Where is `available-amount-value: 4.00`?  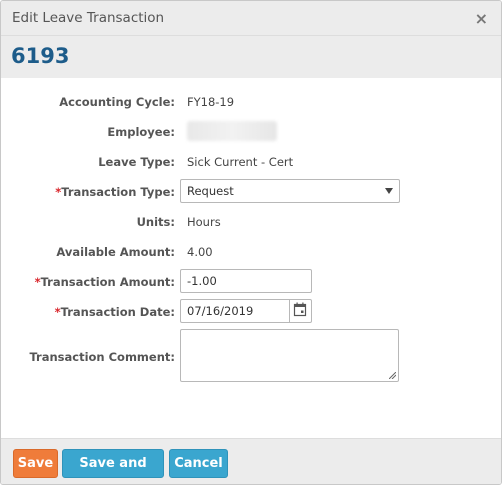 available-amount-value: 4.00 is located at coordinates (200, 252).